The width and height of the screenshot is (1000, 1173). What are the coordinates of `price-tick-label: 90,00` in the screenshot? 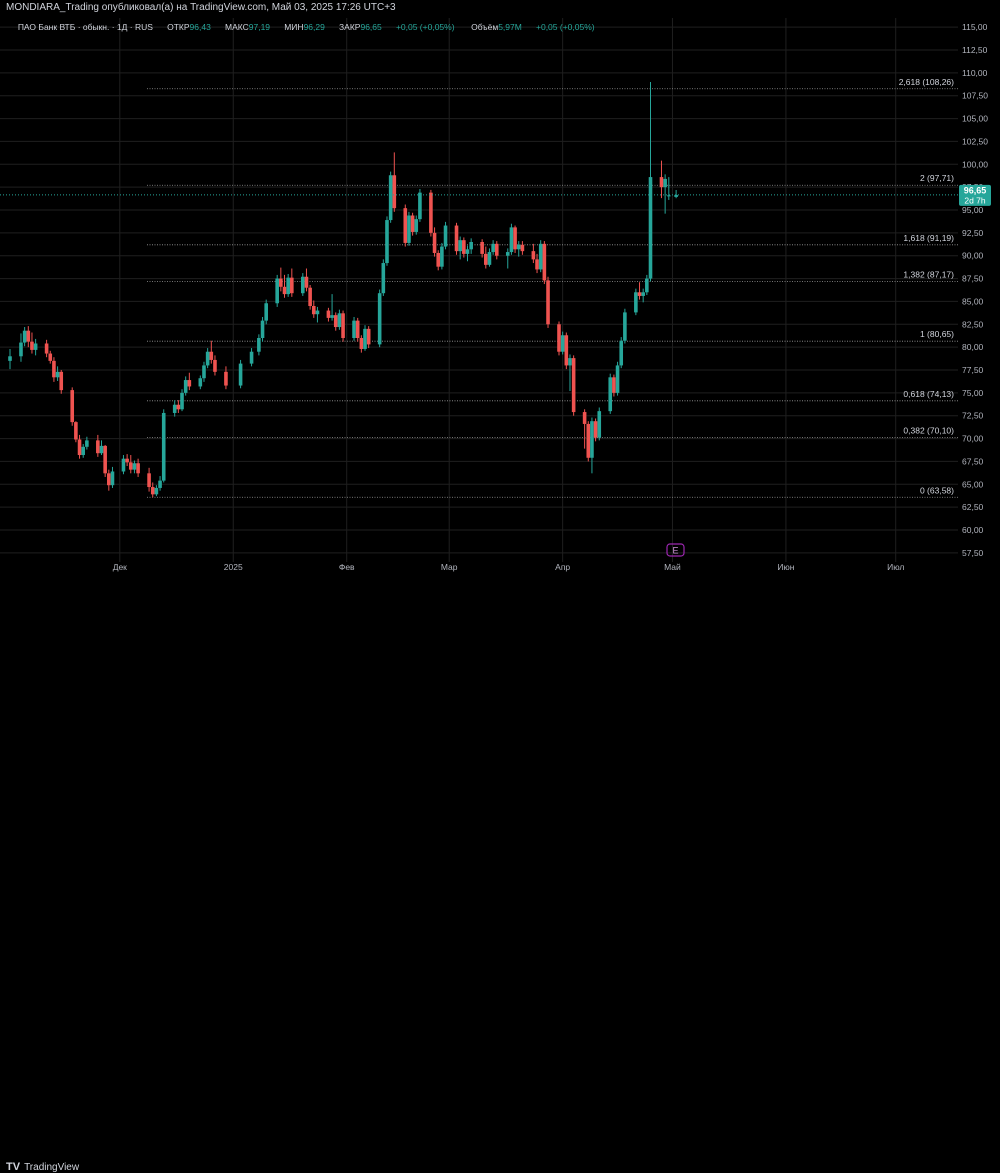 It's located at (973, 256).